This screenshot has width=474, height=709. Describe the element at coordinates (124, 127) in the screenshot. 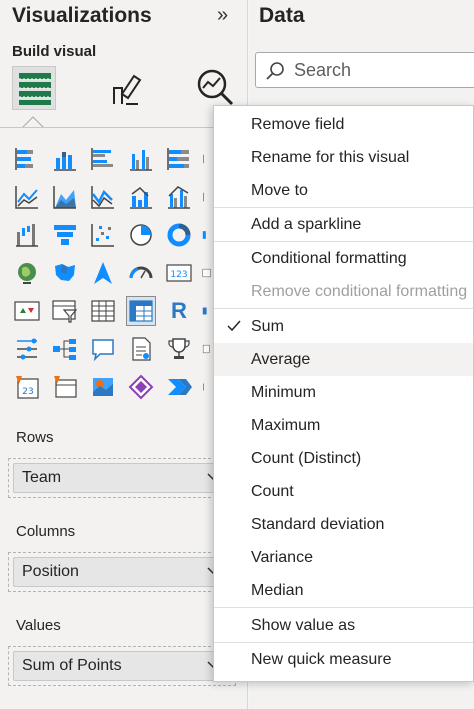

I see `divider` at that location.